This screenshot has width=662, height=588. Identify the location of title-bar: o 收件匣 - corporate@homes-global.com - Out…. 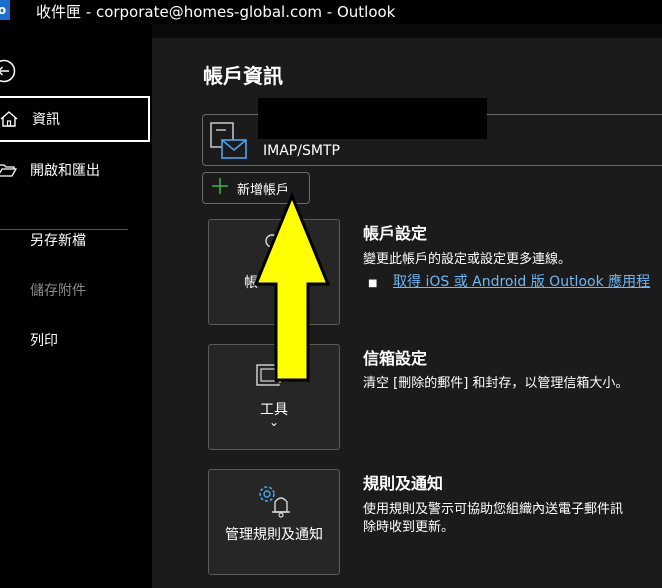
(331, 12).